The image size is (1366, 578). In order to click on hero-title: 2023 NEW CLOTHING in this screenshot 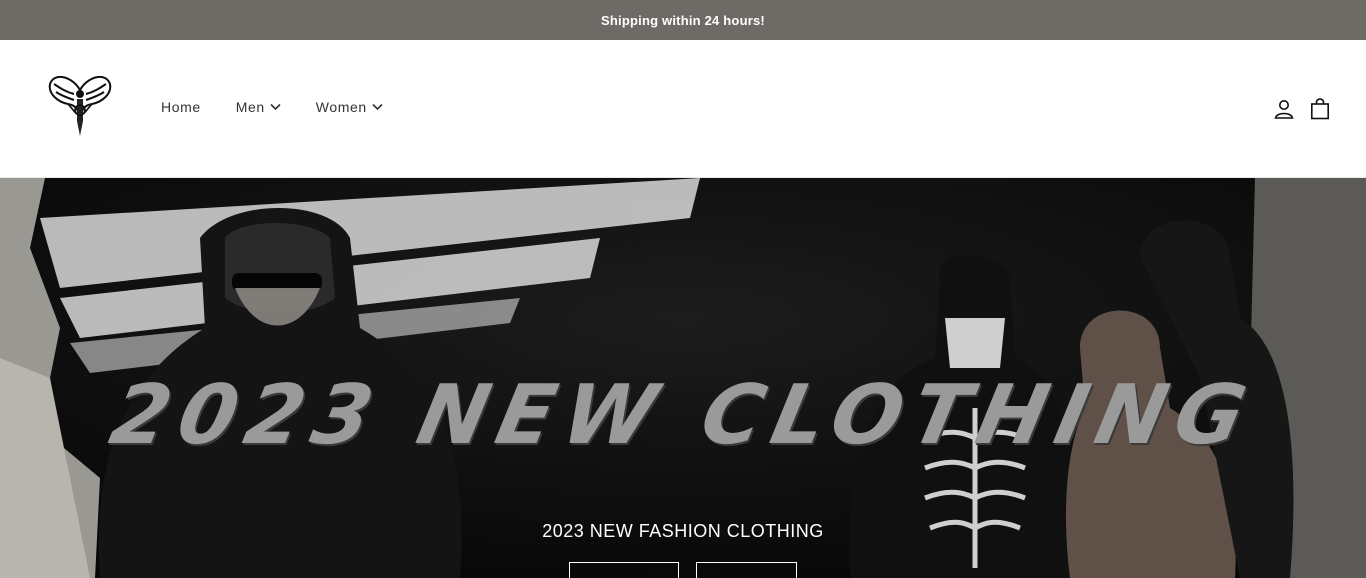, I will do `click(683, 415)`.